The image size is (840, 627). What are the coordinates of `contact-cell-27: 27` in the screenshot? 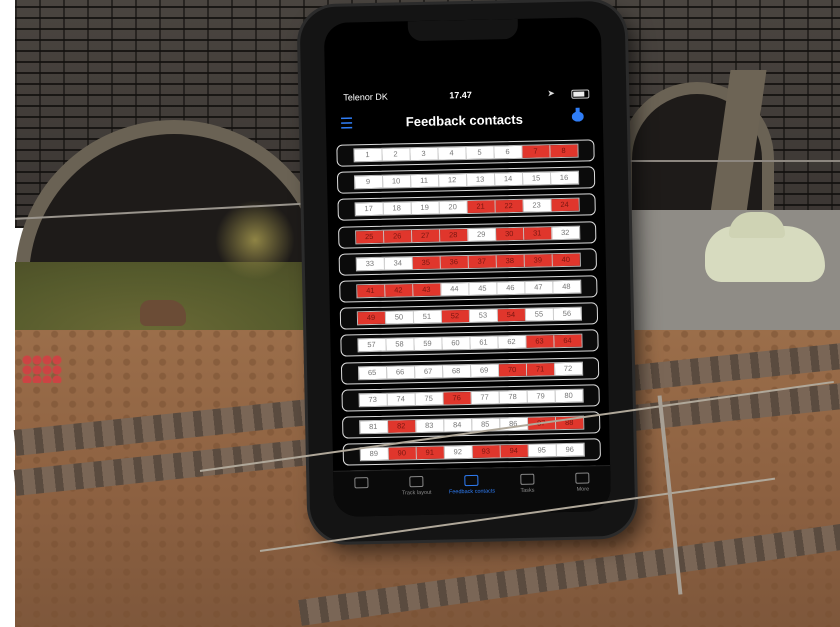 It's located at (425, 235).